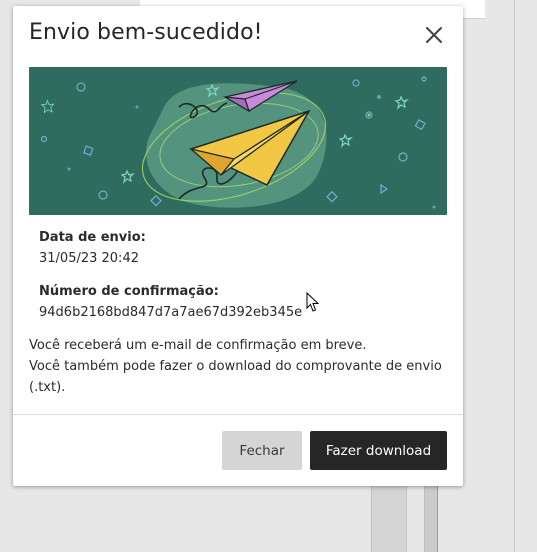 The height and width of the screenshot is (552, 537). Describe the element at coordinates (262, 450) in the screenshot. I see `close-dialog-button: Fechar` at that location.